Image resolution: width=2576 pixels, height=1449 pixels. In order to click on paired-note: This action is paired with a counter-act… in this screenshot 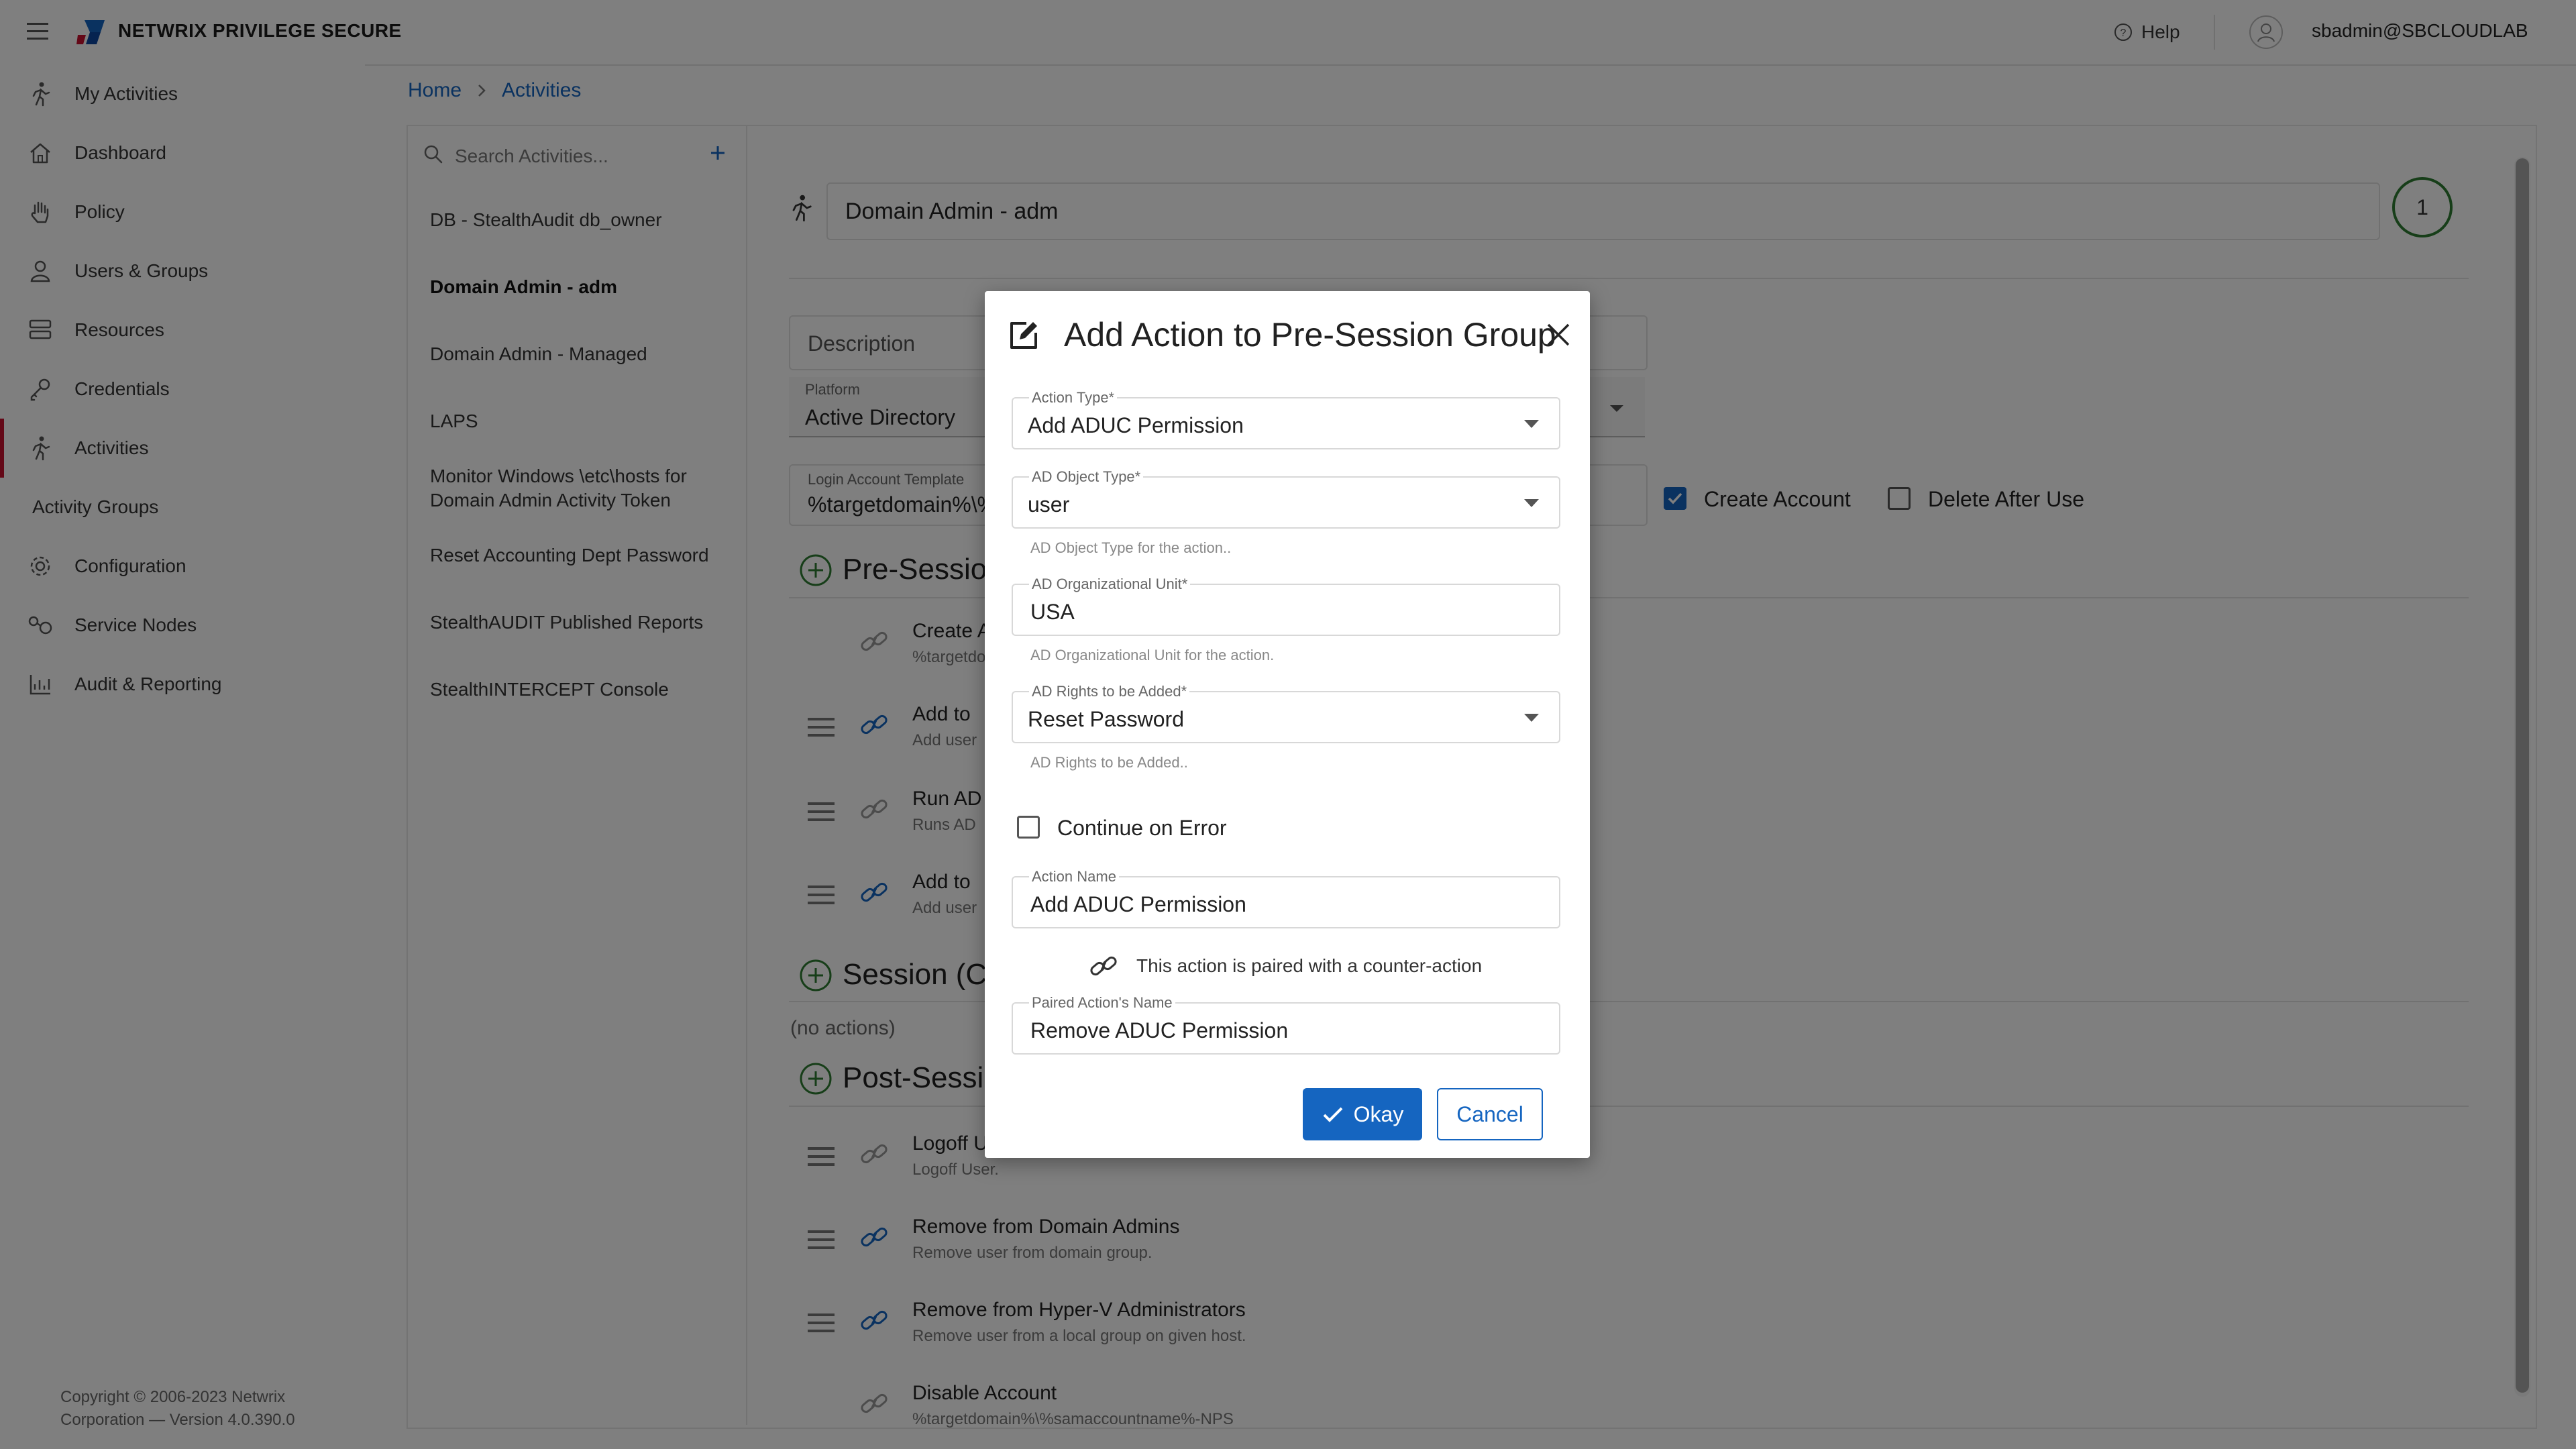, I will do `click(1309, 965)`.